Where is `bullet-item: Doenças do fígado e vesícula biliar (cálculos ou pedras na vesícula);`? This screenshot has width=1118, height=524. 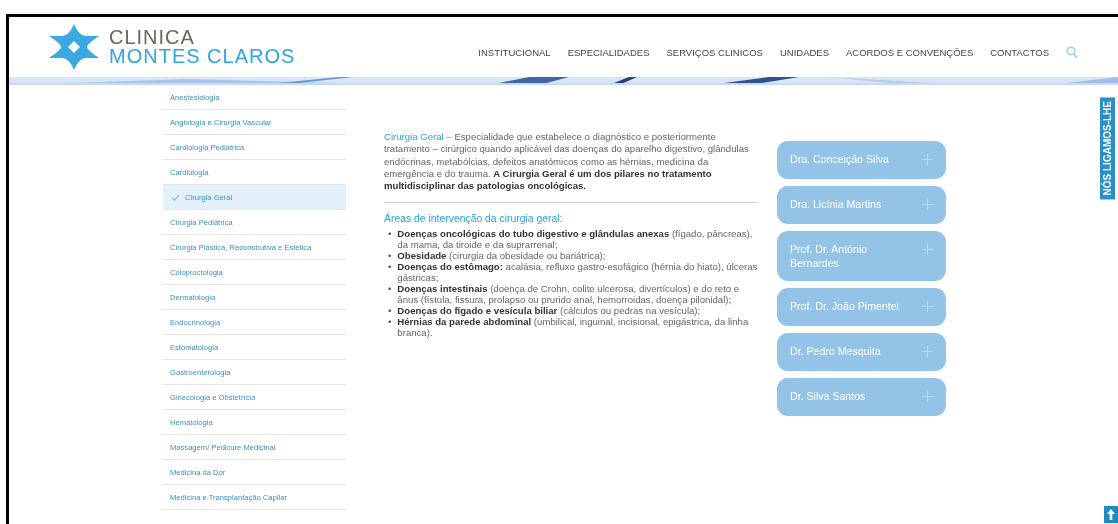
bullet-item: Doenças do fígado e vesícula biliar (cálculos ou pedras na vesícula); is located at coordinates (549, 310).